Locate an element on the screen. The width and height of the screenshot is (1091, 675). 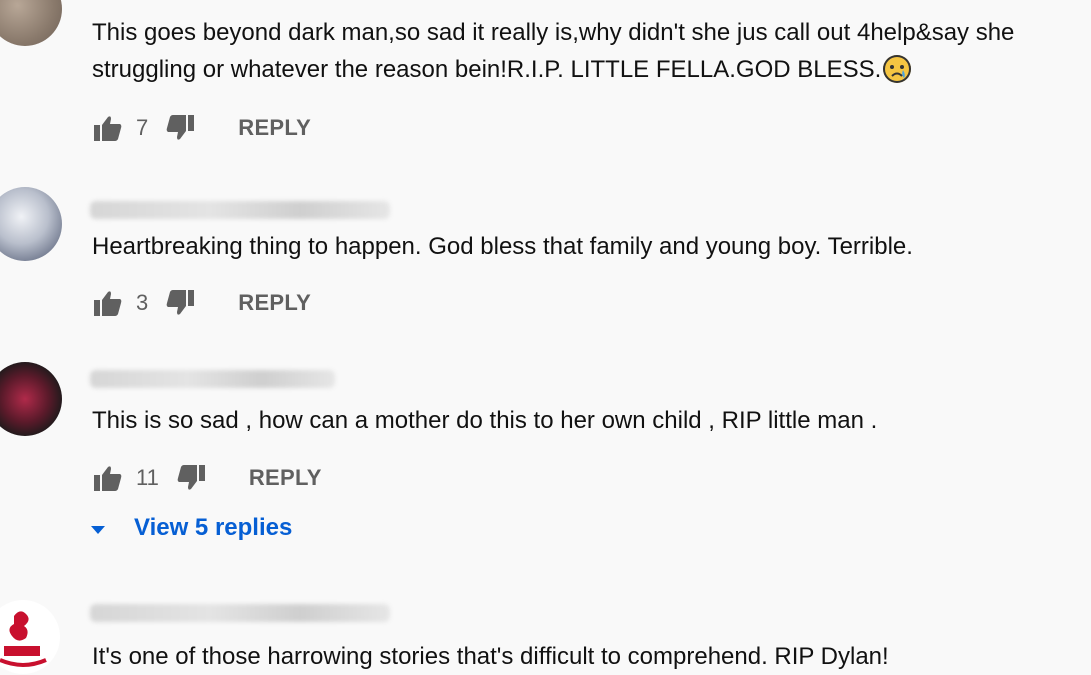
liver-bird-crest-icon is located at coordinates (23, 639).